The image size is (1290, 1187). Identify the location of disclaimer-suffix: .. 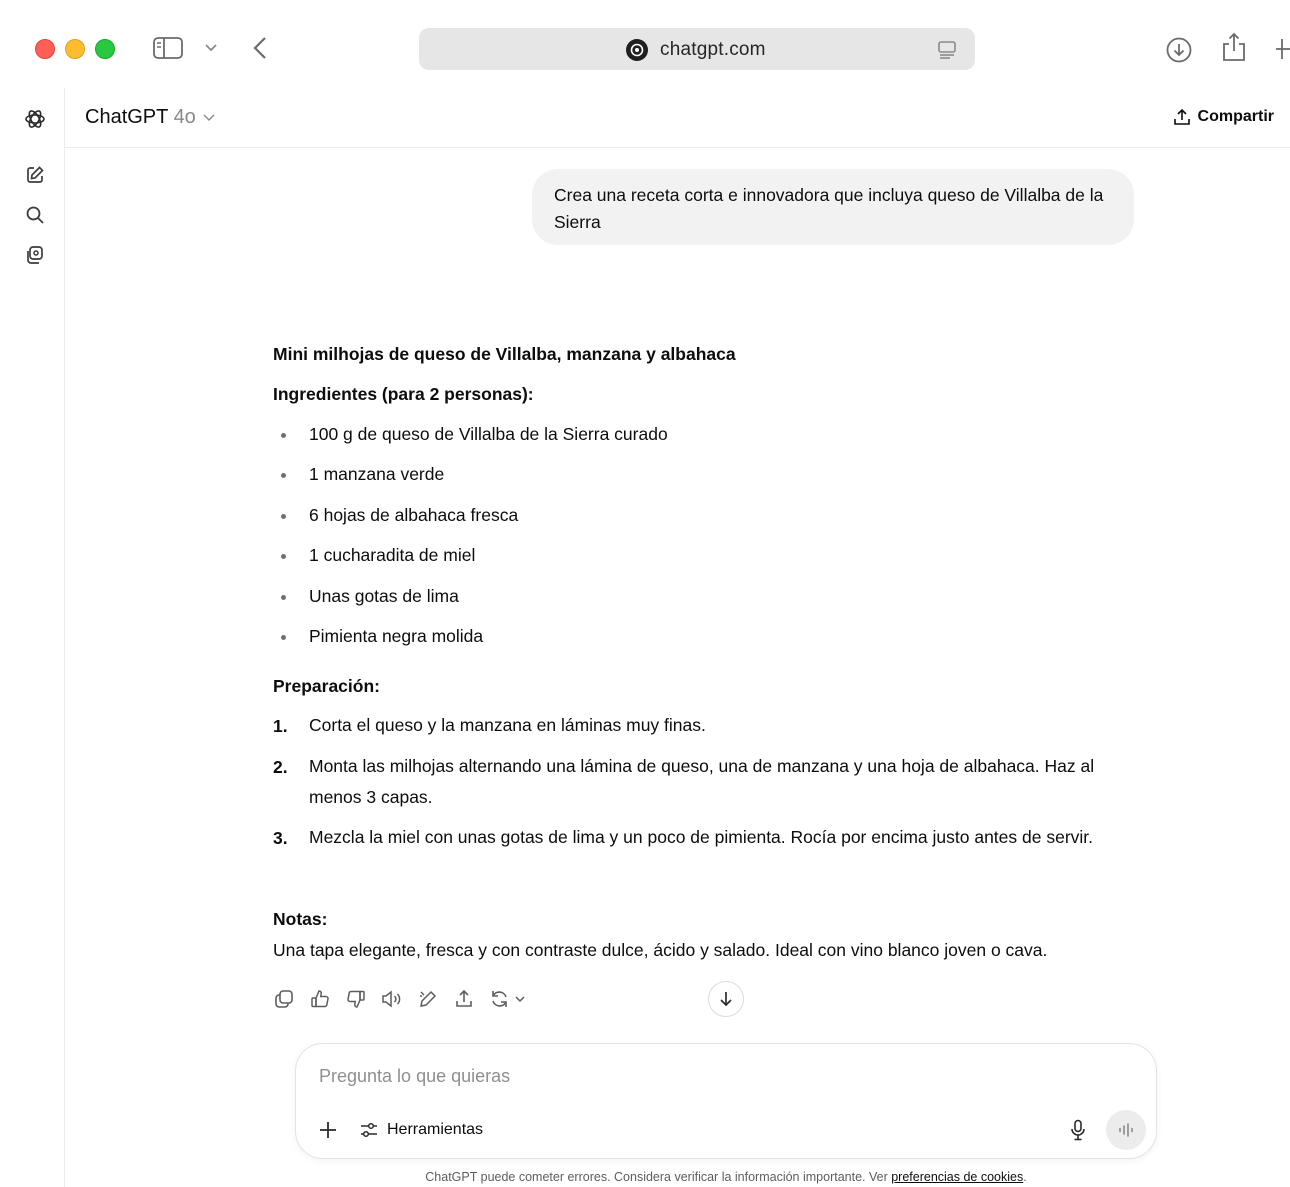
(1025, 1177).